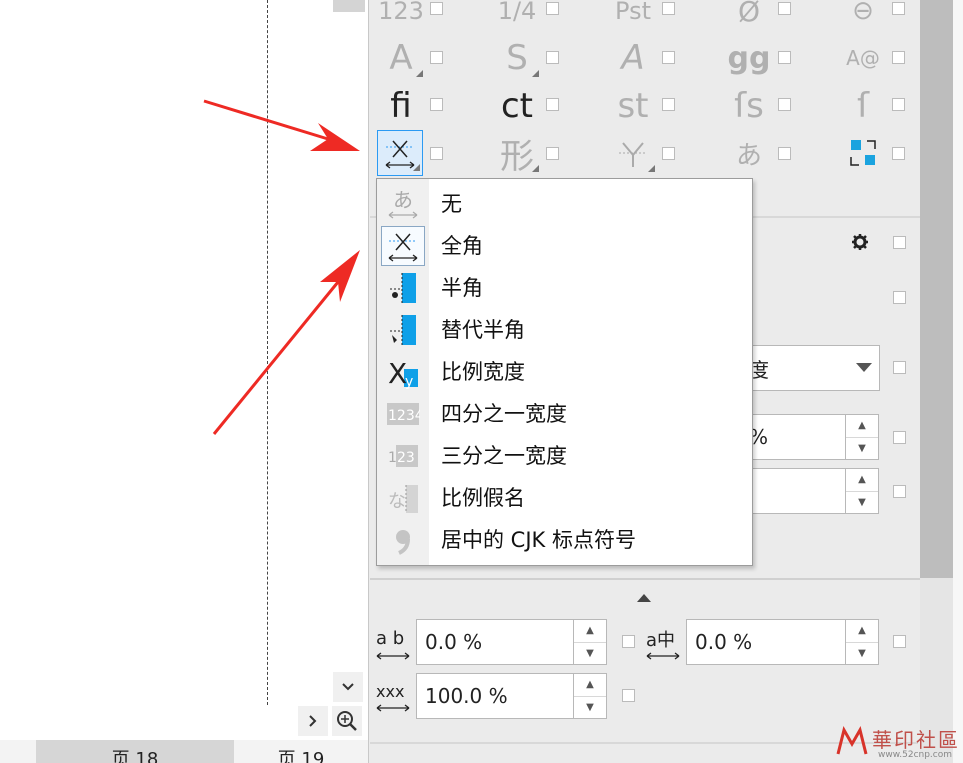 The image size is (963, 763). What do you see at coordinates (401, 12) in the screenshot?
I see `feature-glyph: 123` at bounding box center [401, 12].